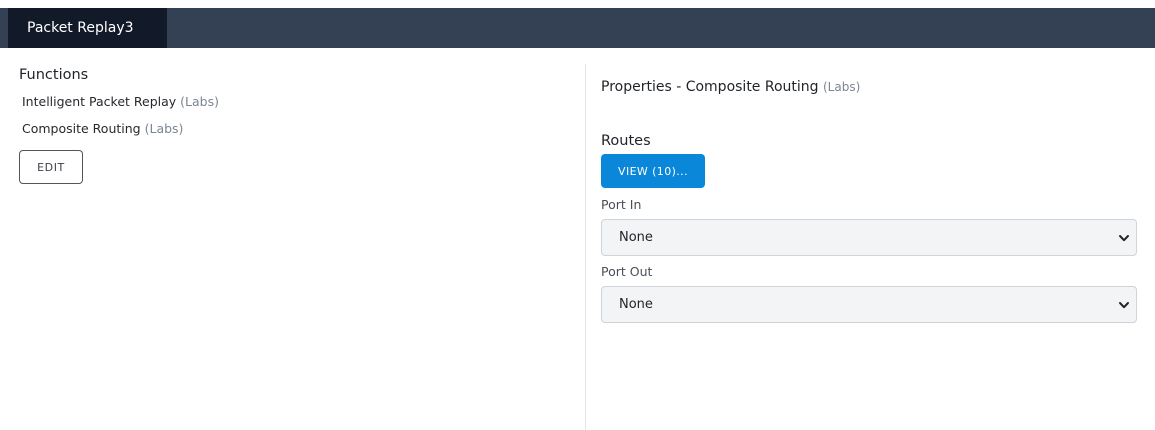 The width and height of the screenshot is (1155, 430). What do you see at coordinates (99, 101) in the screenshot?
I see `function-name: Intelligent Packet Replay` at bounding box center [99, 101].